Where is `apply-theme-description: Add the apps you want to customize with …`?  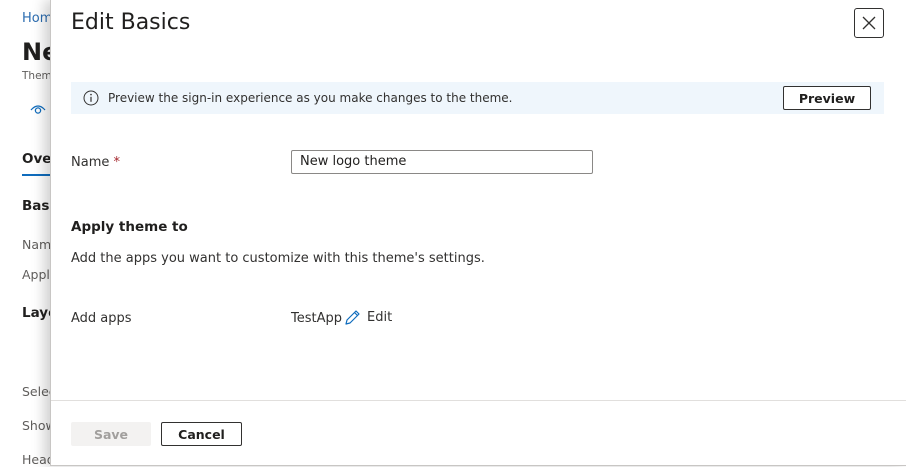 apply-theme-description: Add the apps you want to customize with … is located at coordinates (278, 258).